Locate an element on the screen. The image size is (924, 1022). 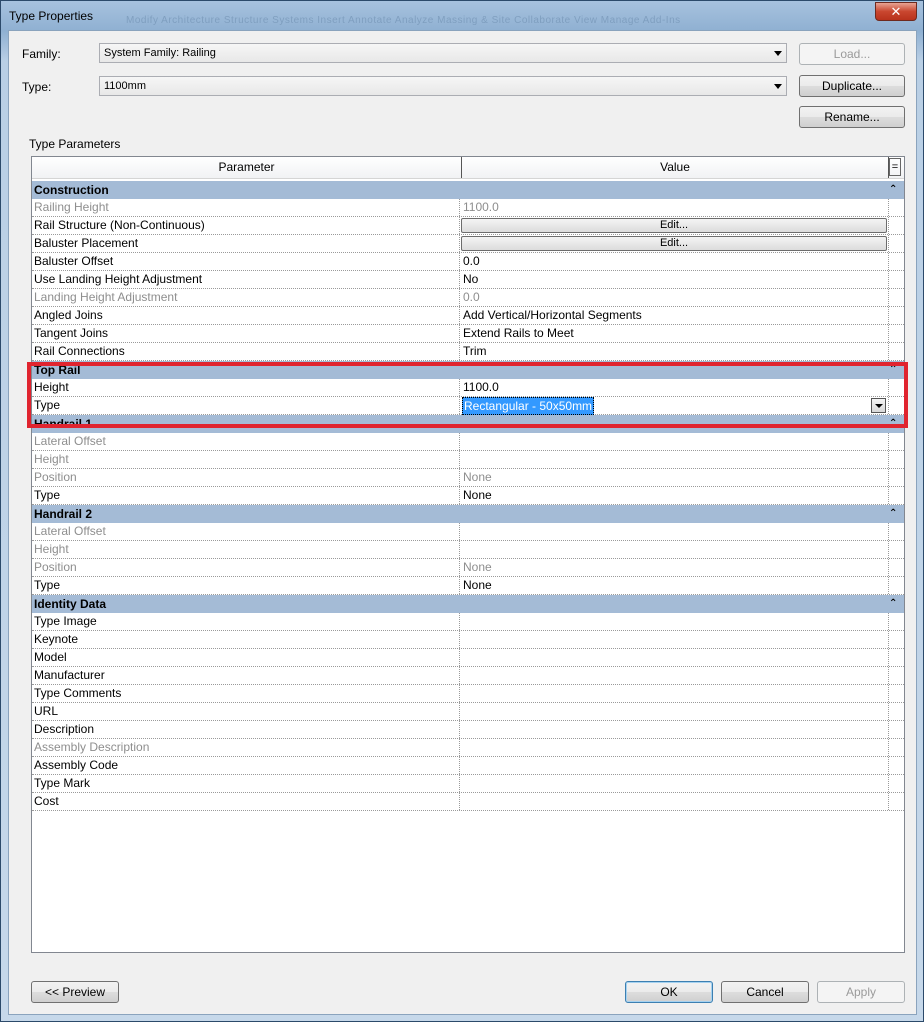
parameter-name: Description is located at coordinates (247, 729).